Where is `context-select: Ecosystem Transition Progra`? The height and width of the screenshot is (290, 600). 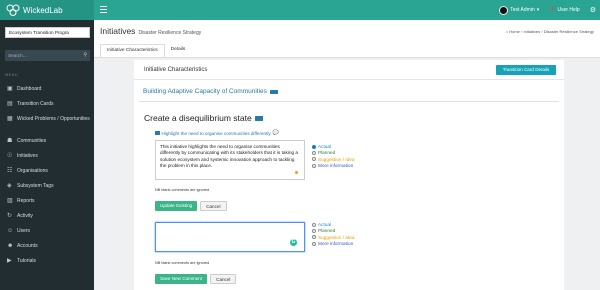
context-select: Ecosystem Transition Progra is located at coordinates (47, 32).